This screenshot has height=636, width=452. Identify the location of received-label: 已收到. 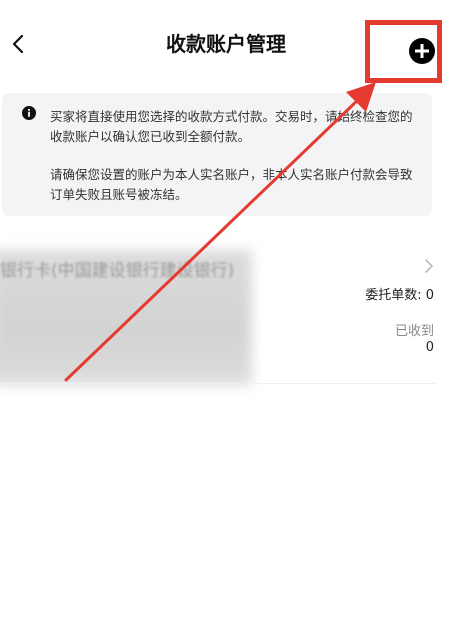
(414, 331).